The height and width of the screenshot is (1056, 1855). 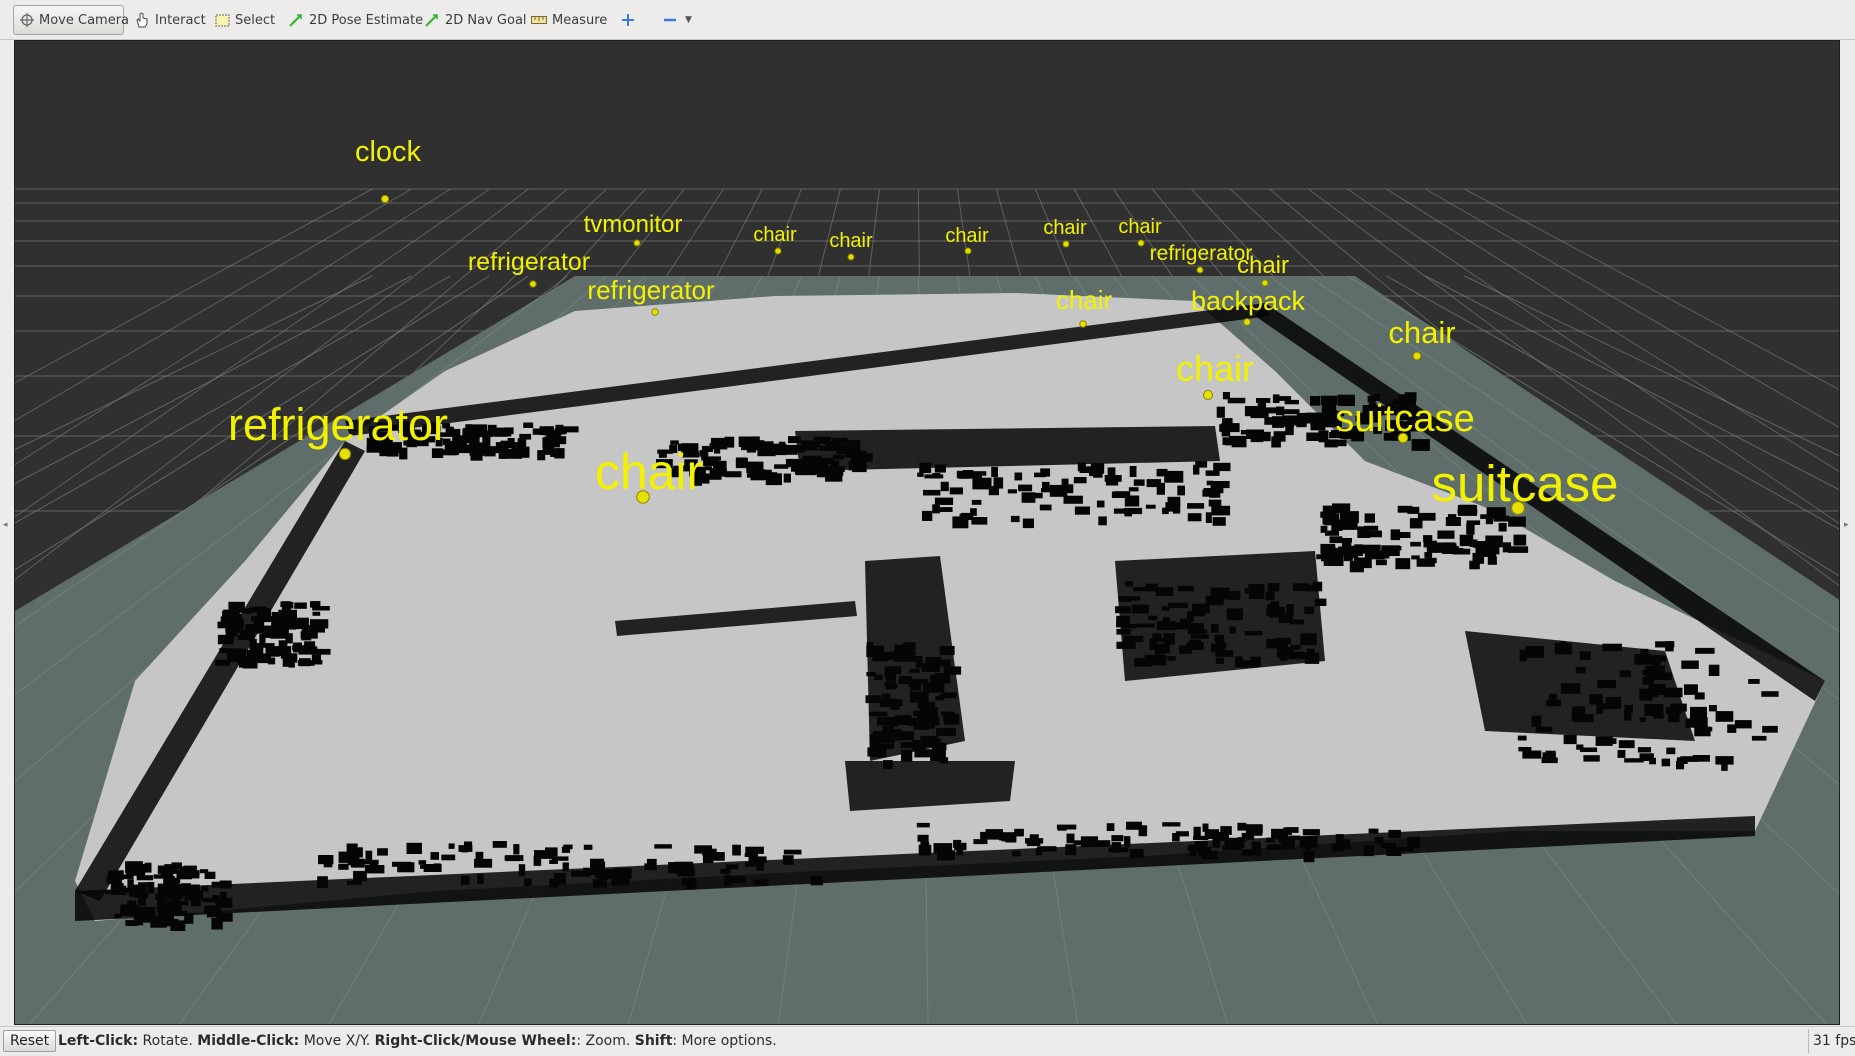 What do you see at coordinates (244, 20) in the screenshot?
I see `select-button: Select` at bounding box center [244, 20].